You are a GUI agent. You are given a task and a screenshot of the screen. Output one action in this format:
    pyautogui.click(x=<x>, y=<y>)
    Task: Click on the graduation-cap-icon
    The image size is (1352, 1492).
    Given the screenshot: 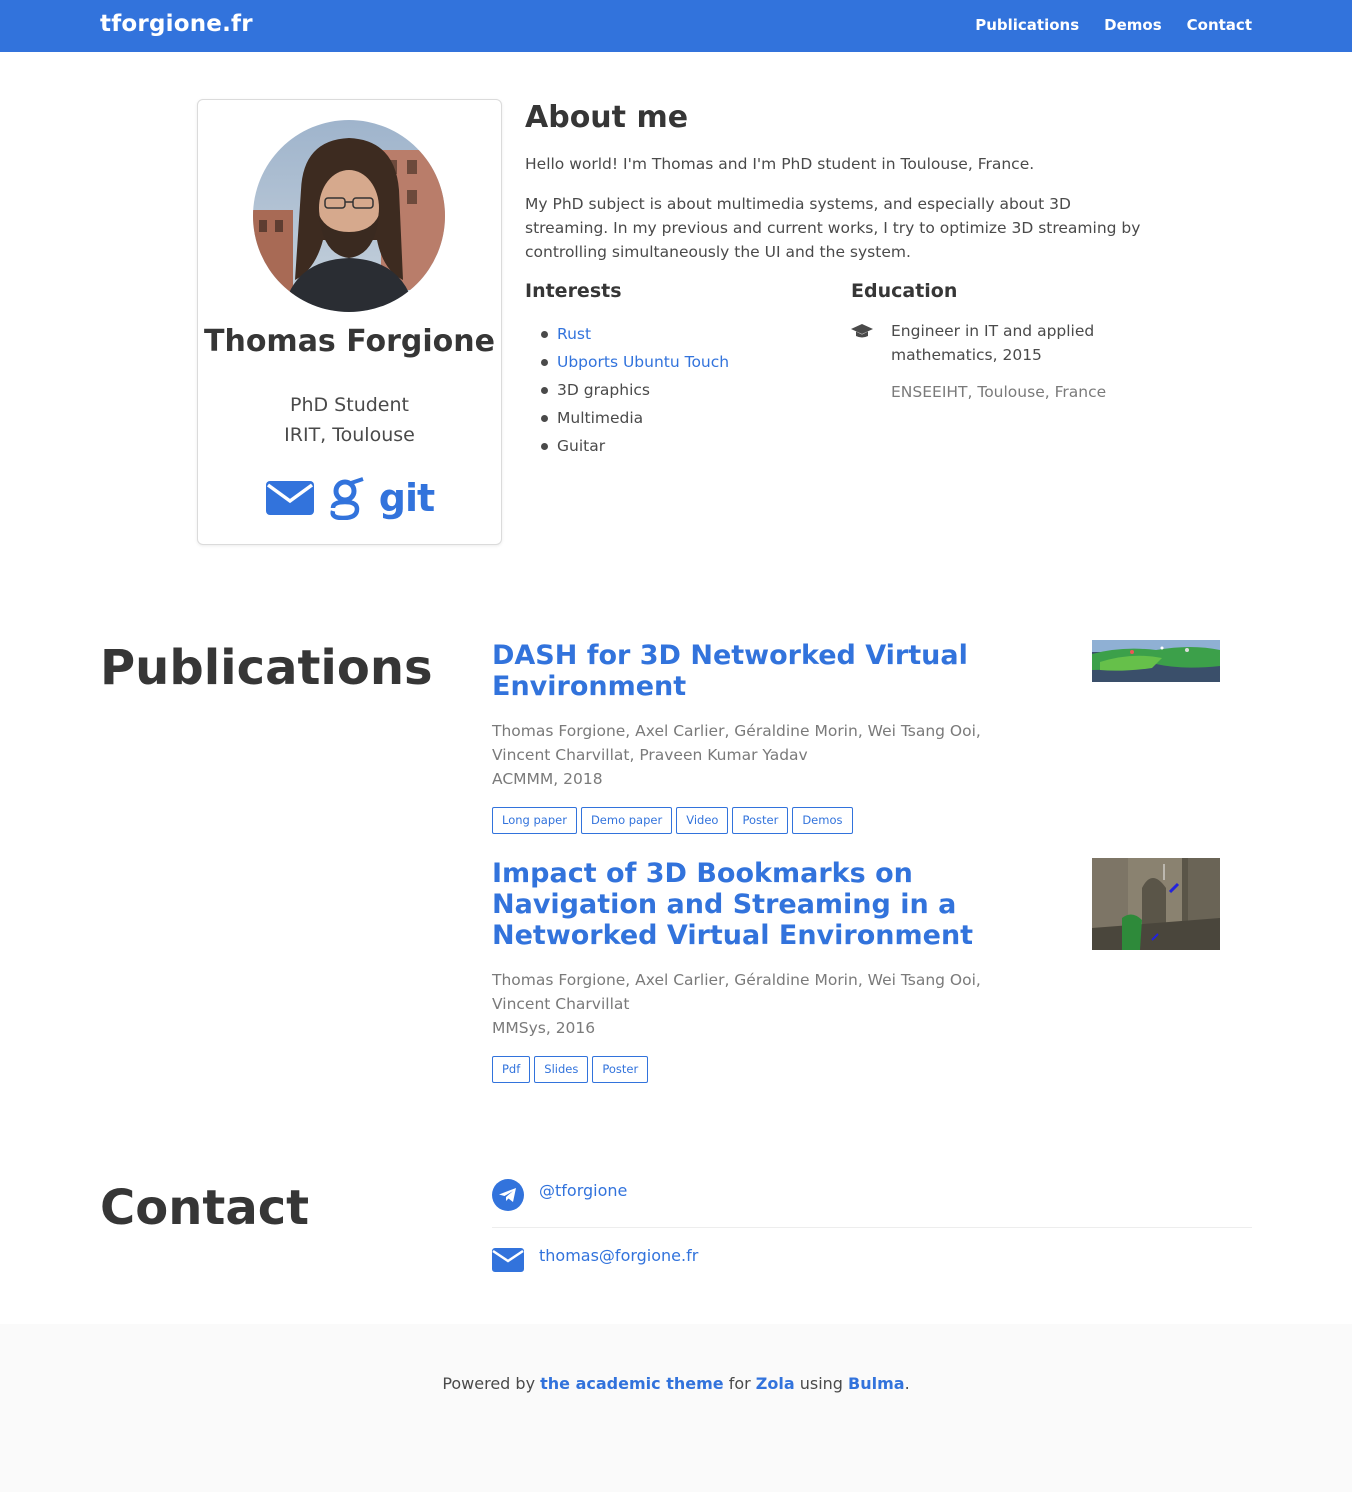 What is the action you would take?
    pyautogui.click(x=862, y=333)
    